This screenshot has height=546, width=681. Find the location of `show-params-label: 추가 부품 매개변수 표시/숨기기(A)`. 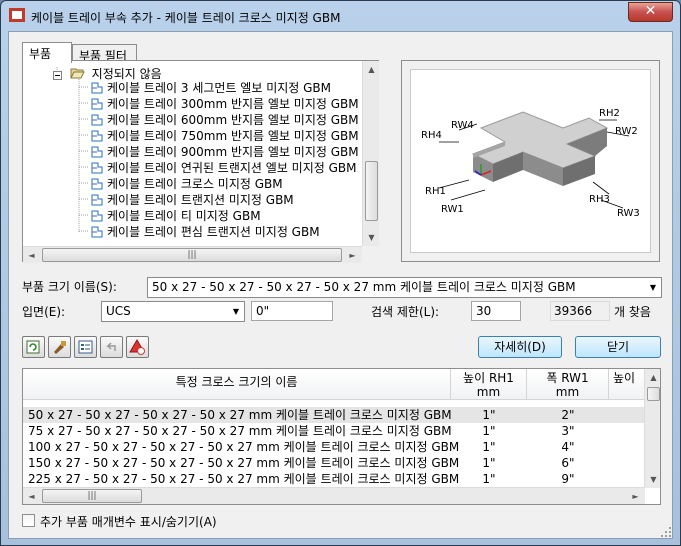

show-params-label: 추가 부품 매개변수 표시/숨기기(A) is located at coordinates (128, 521).